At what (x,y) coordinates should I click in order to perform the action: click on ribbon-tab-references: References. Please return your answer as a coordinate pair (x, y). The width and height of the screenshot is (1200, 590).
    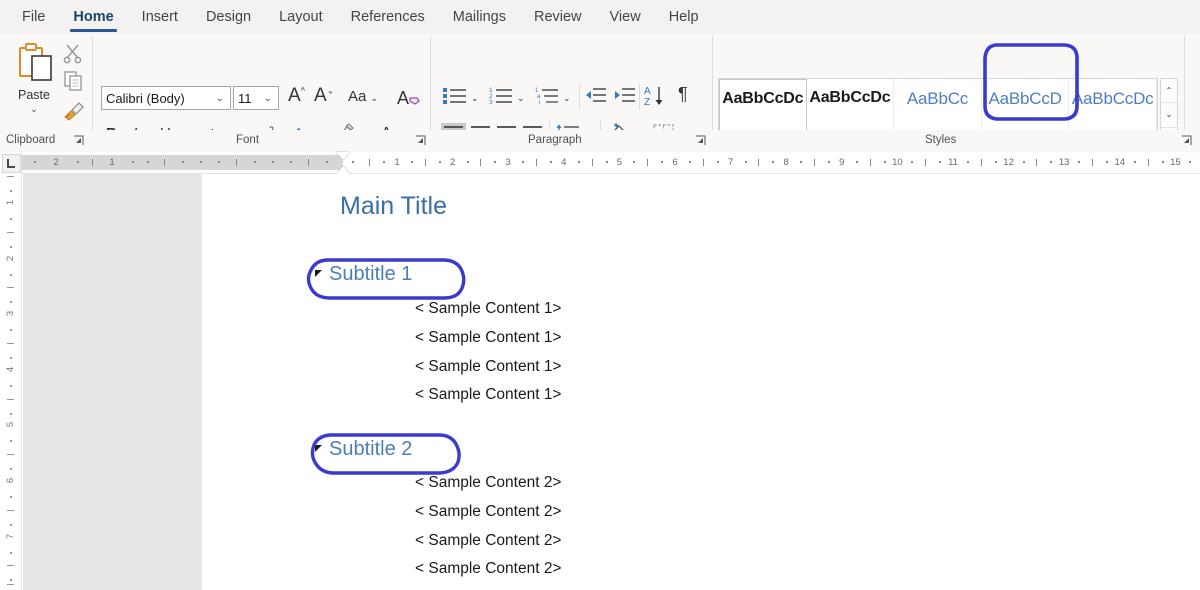
    Looking at the image, I should click on (388, 18).